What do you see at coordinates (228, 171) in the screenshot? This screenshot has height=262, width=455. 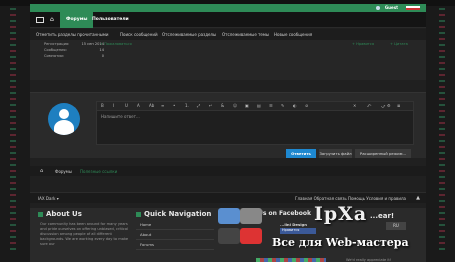 I see `breadcrumb: ⌂ Форумы Полезные ссылки` at bounding box center [228, 171].